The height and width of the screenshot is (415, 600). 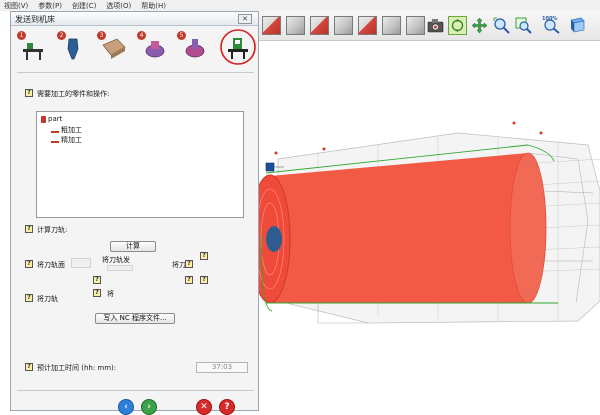 What do you see at coordinates (152, 47) in the screenshot?
I see `step-4-operation-icon: 4` at bounding box center [152, 47].